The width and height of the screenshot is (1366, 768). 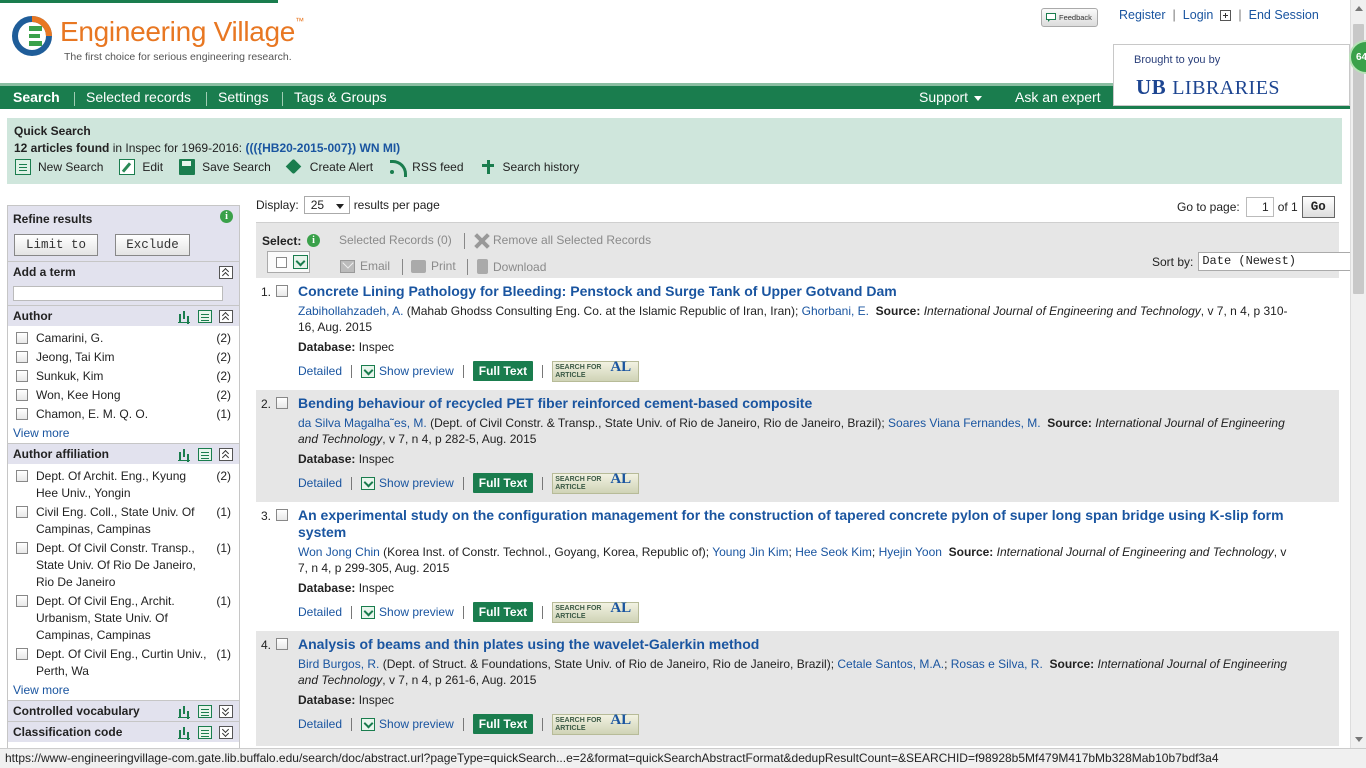 I want to click on select-all-control, so click(x=288, y=262).